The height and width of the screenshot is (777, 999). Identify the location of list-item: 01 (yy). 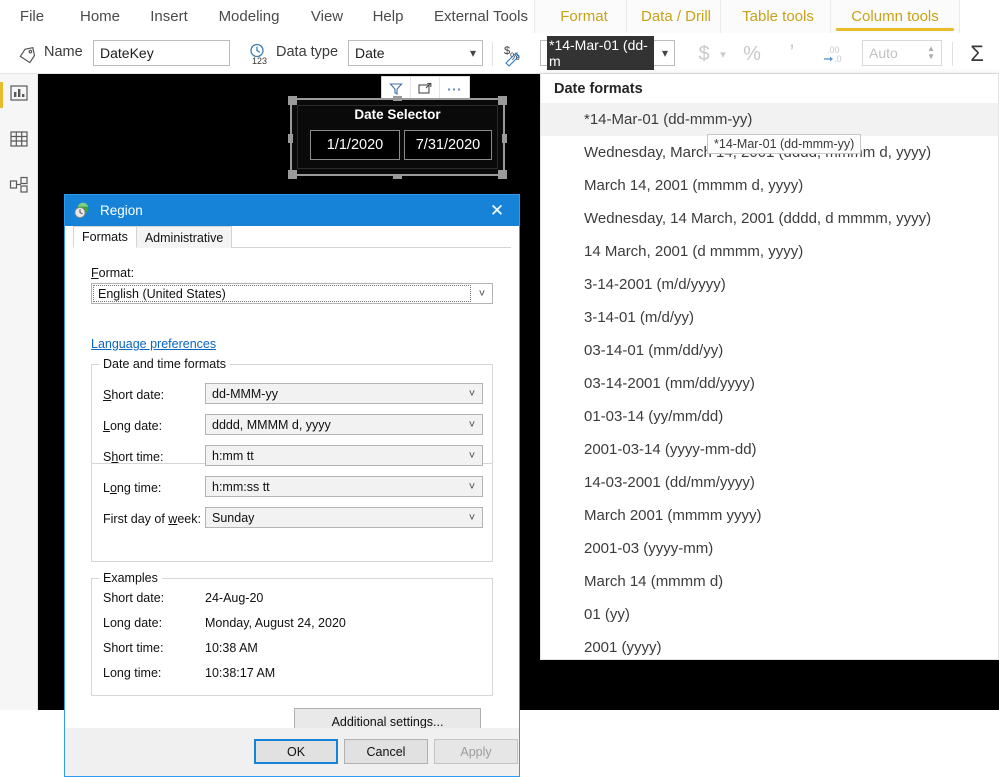
(769, 614).